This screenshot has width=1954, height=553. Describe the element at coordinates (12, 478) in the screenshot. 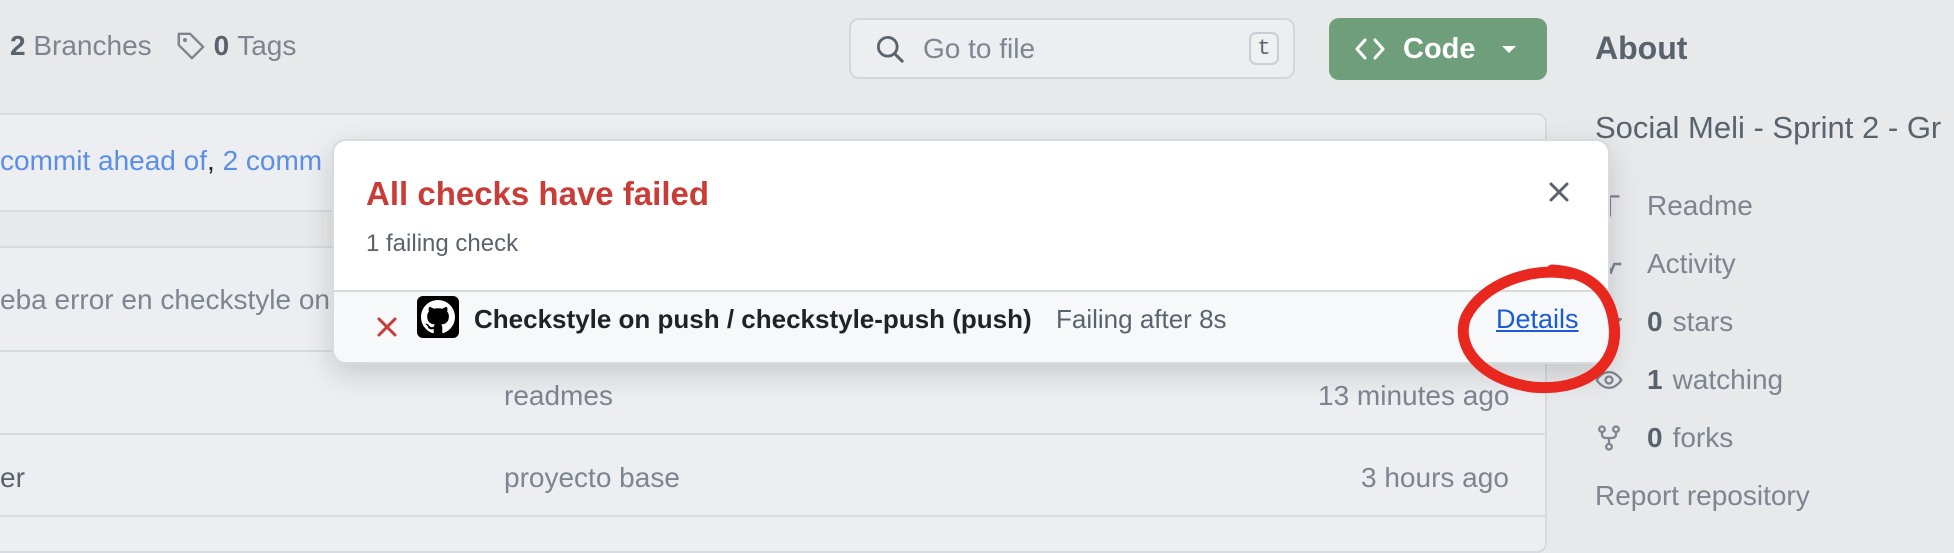

I see `file-name: er` at that location.